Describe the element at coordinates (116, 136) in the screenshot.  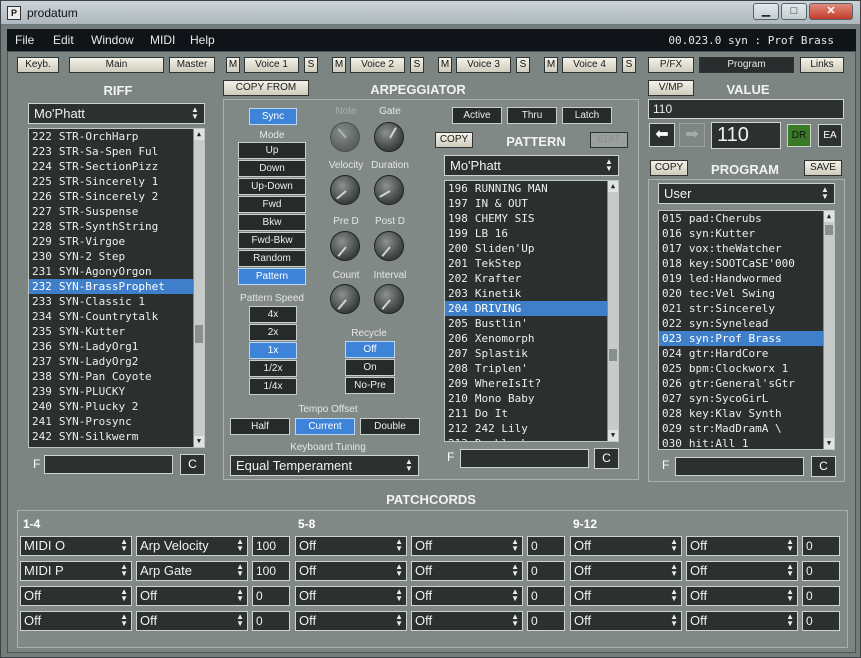
I see `list-item: 222 STR-OrchHarp` at that location.